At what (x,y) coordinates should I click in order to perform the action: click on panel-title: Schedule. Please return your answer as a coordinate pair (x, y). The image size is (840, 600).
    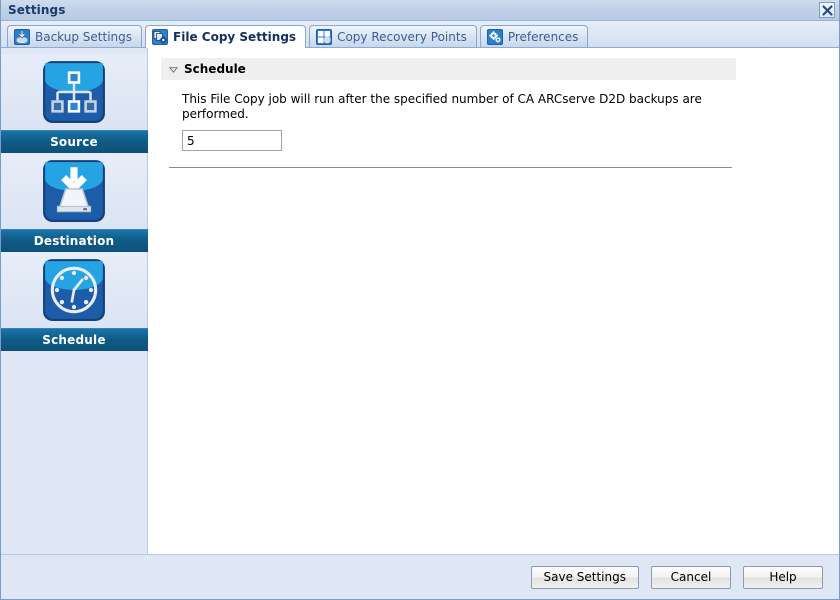
    Looking at the image, I should click on (215, 69).